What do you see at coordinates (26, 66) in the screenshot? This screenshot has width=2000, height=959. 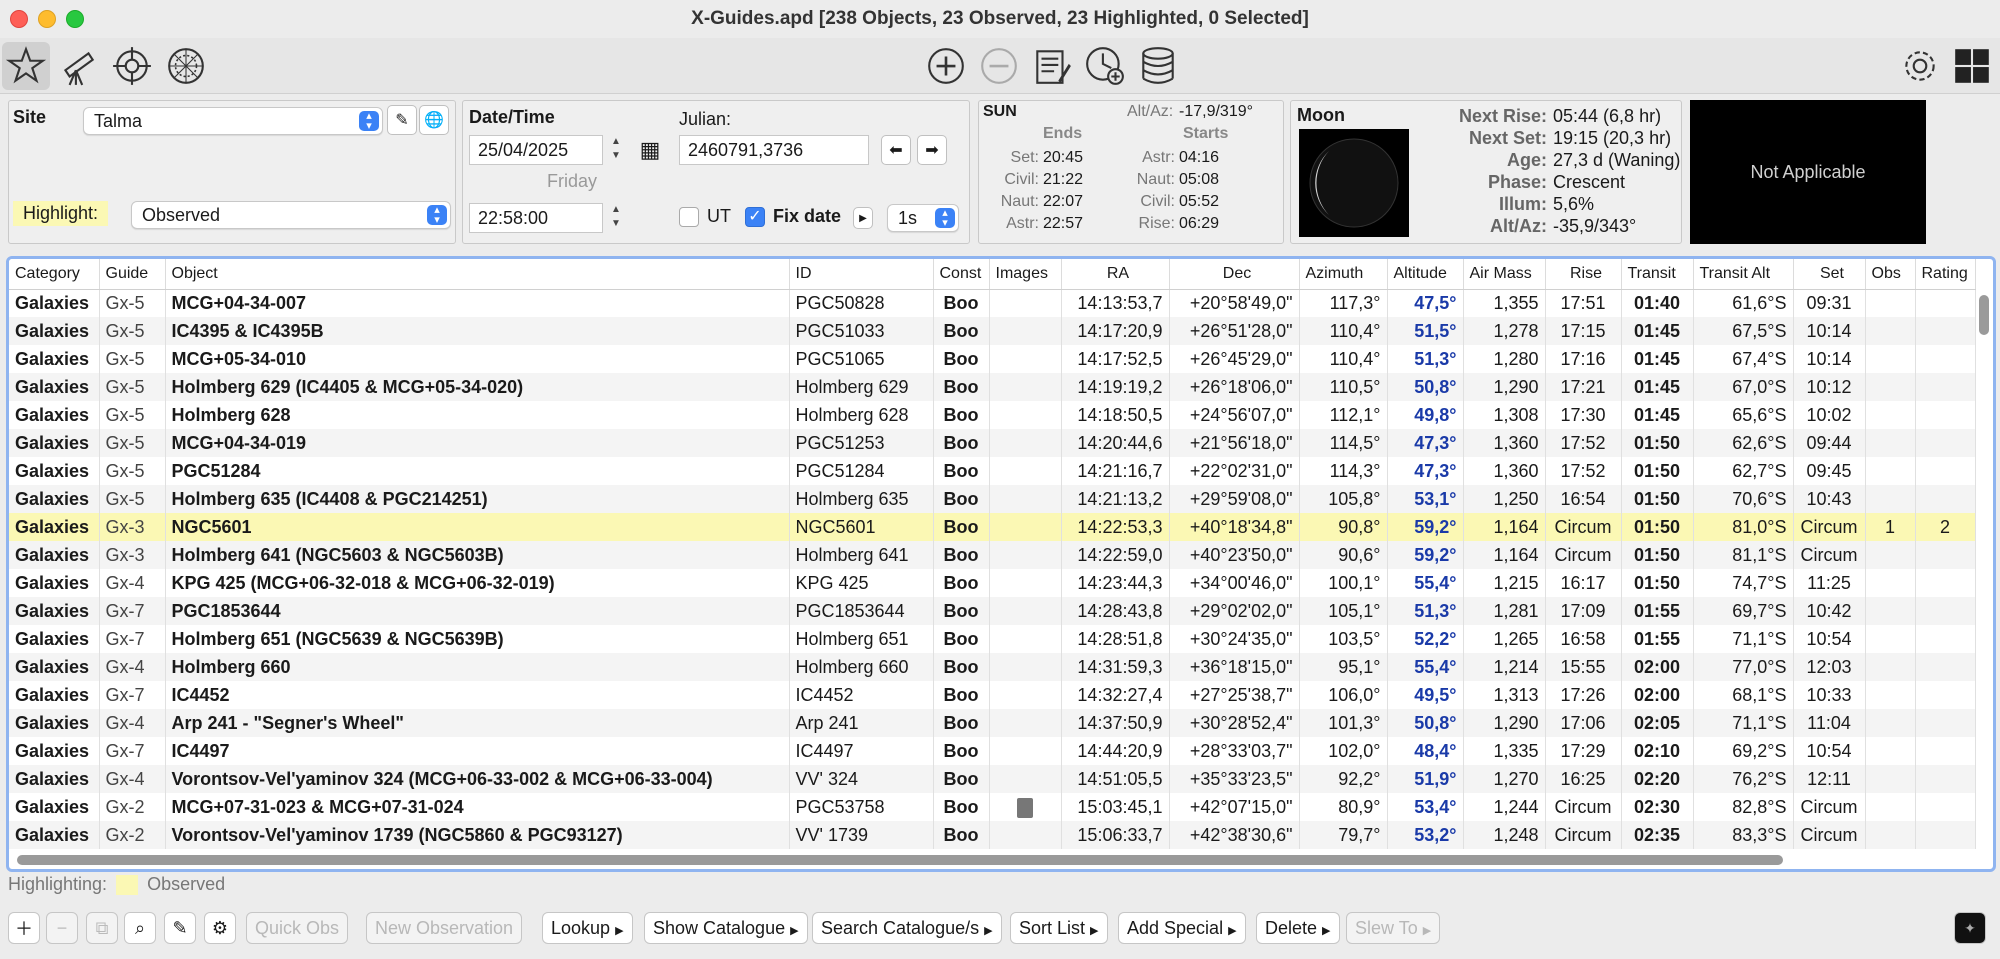 I see `star-icon` at bounding box center [26, 66].